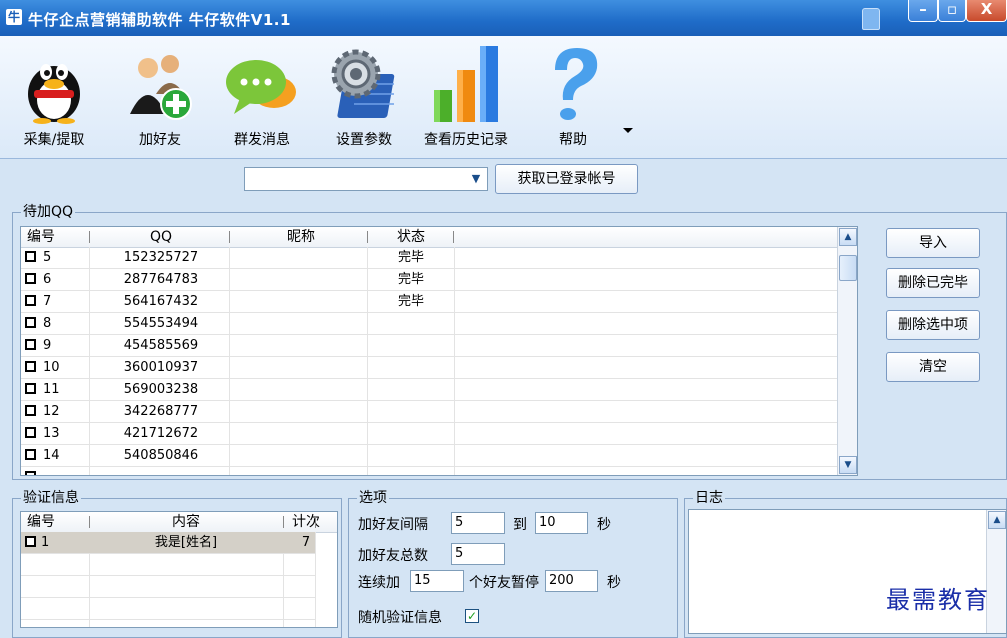 The image size is (1007, 638). Describe the element at coordinates (429, 302) in the screenshot. I see `table-row: 7 564167432 完毕` at that location.